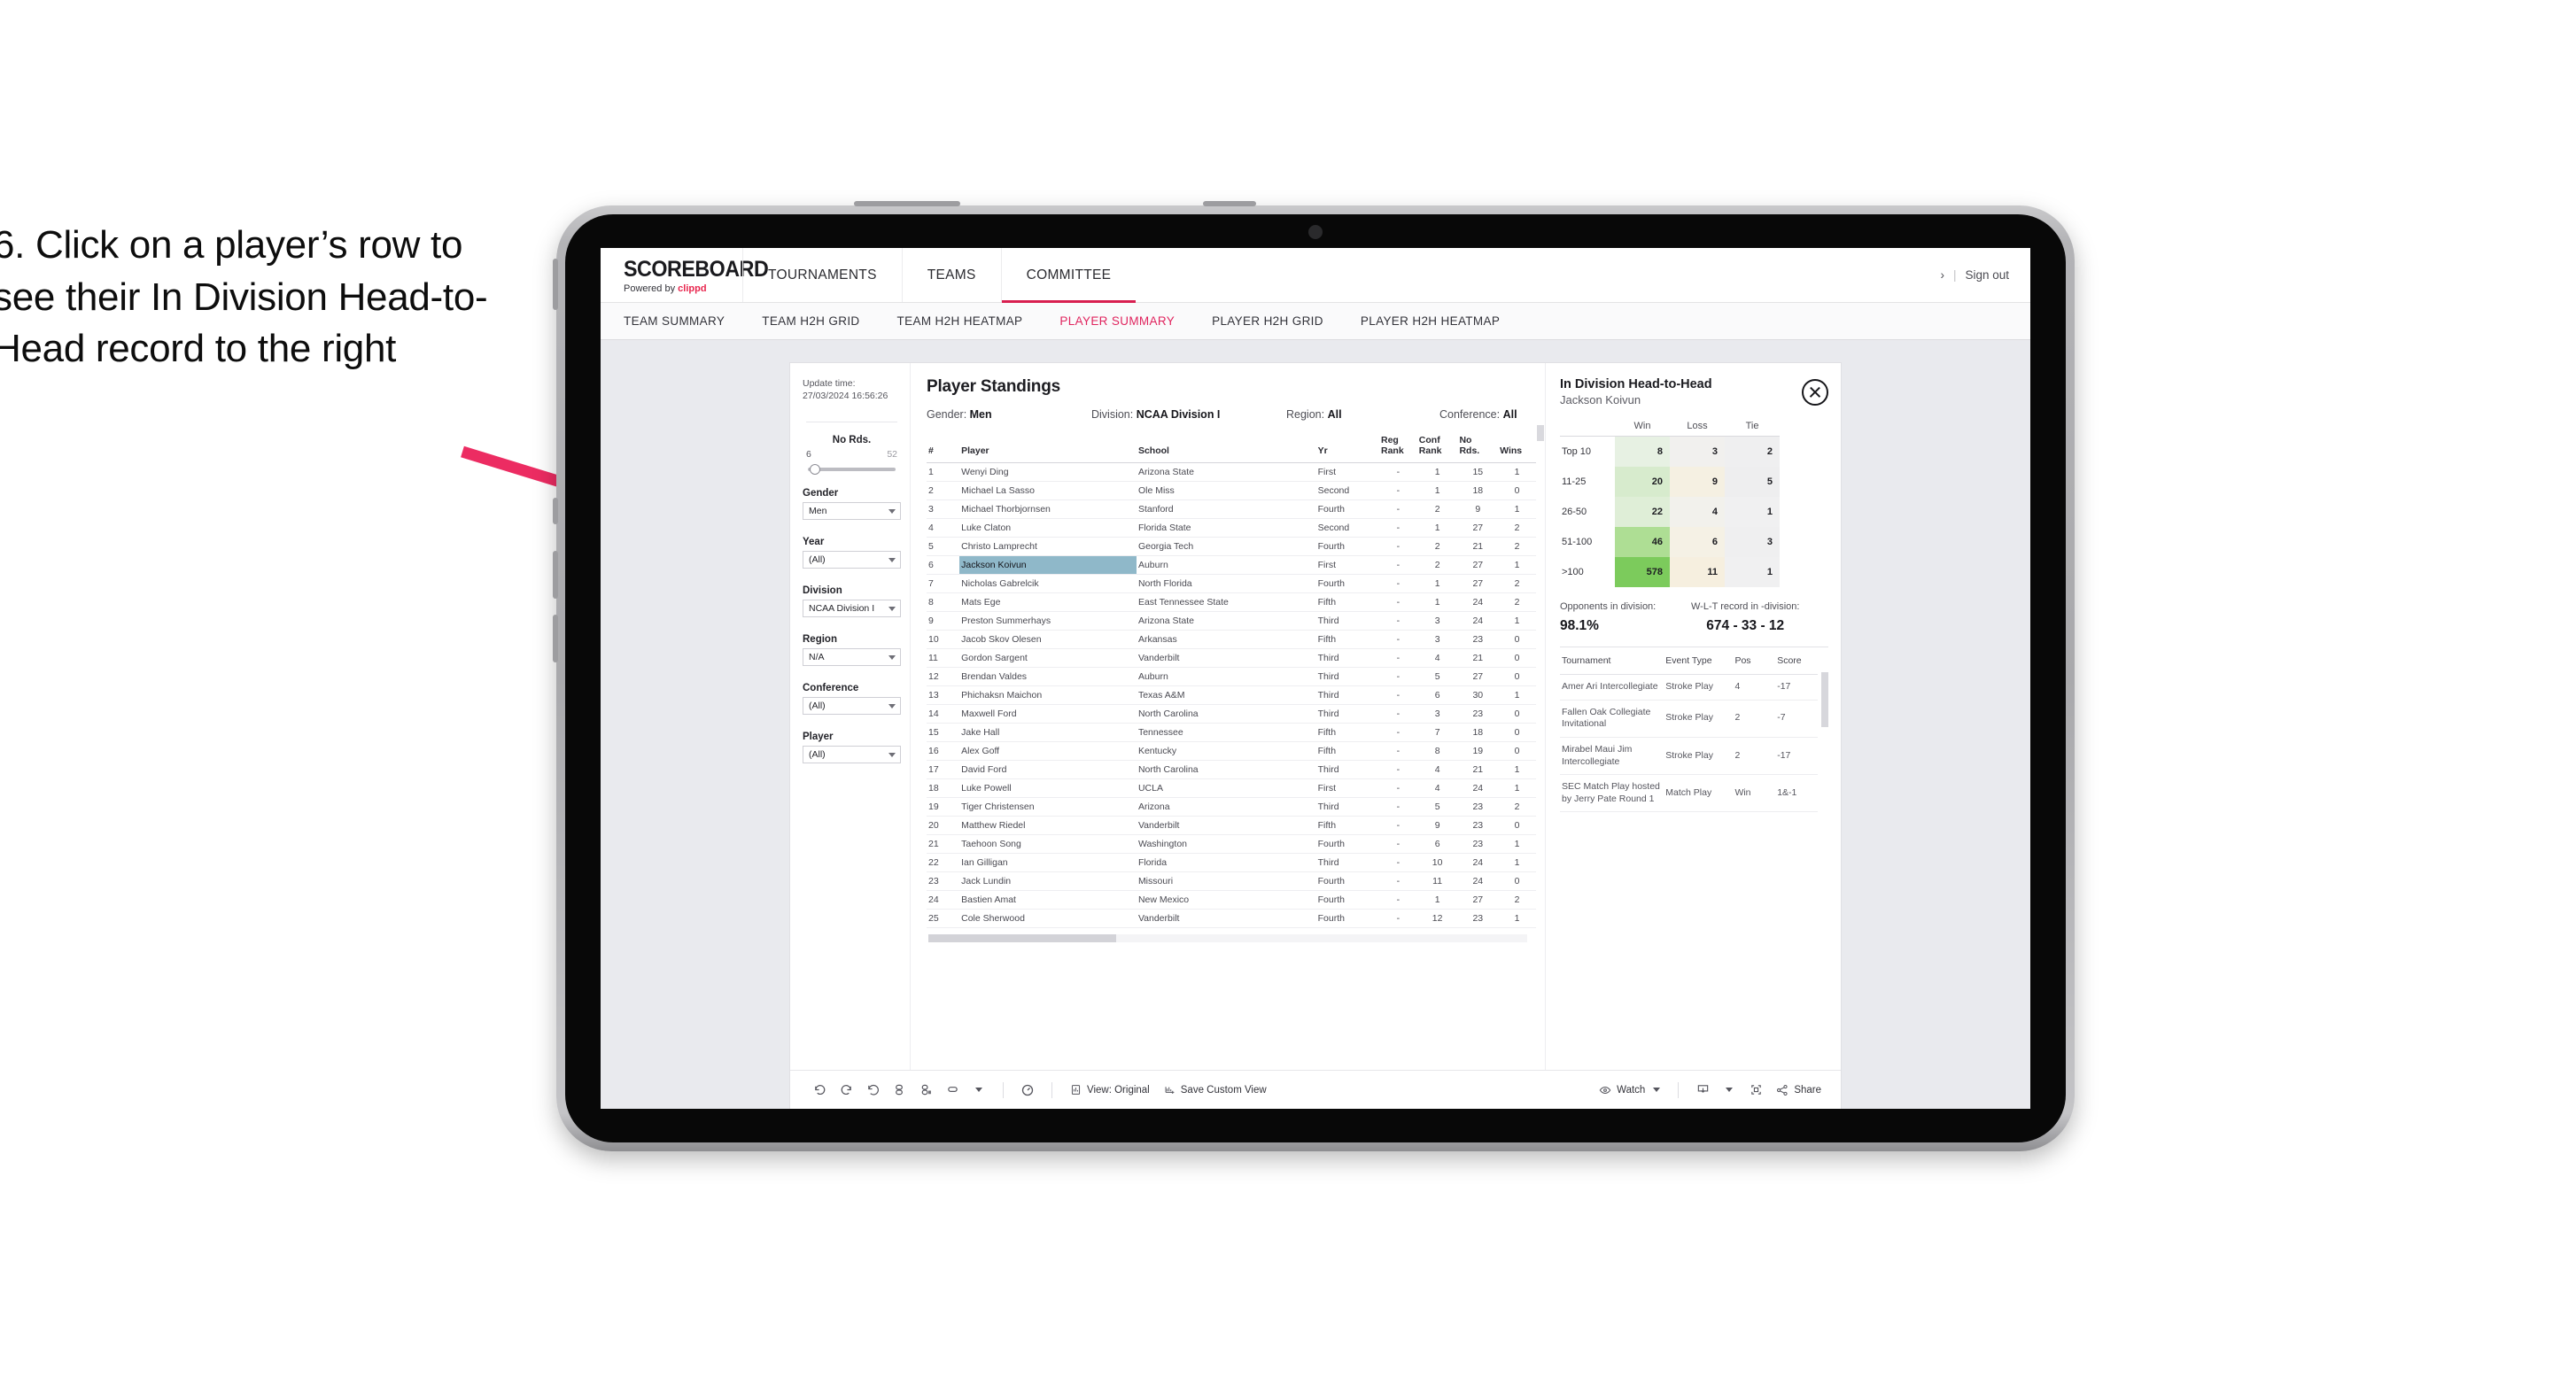 This screenshot has width=2576, height=1386. I want to click on nav-tab-tournaments: TOURNAMENTS, so click(822, 275).